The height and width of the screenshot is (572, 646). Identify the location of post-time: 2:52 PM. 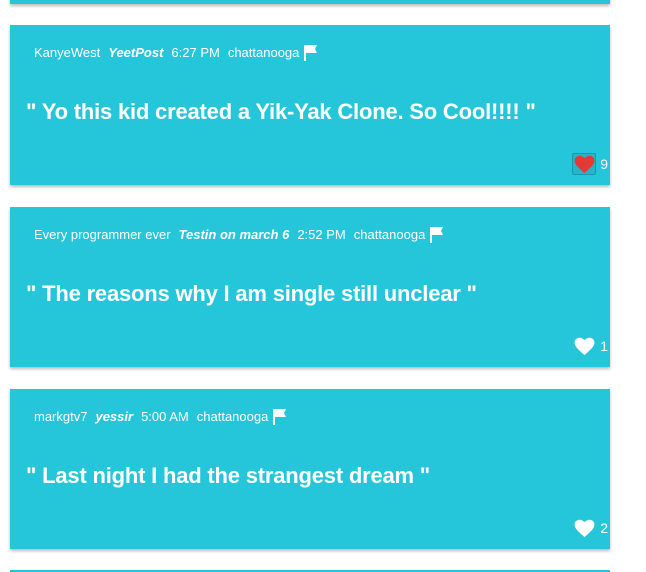
(321, 234).